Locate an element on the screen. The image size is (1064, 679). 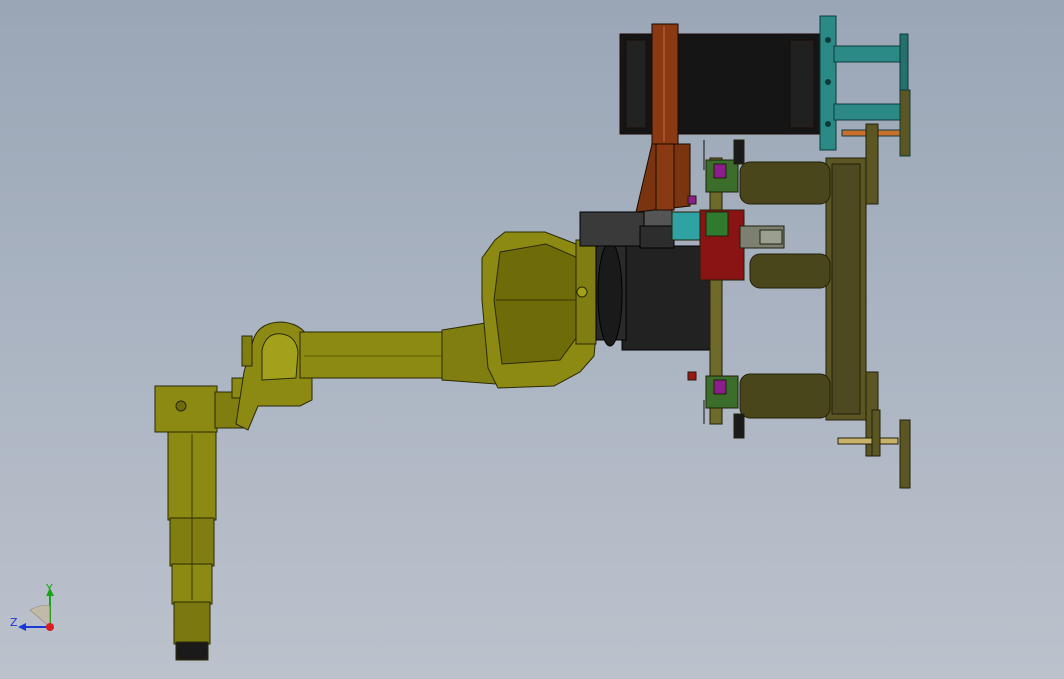
marker-purple is located at coordinates (692, 200).